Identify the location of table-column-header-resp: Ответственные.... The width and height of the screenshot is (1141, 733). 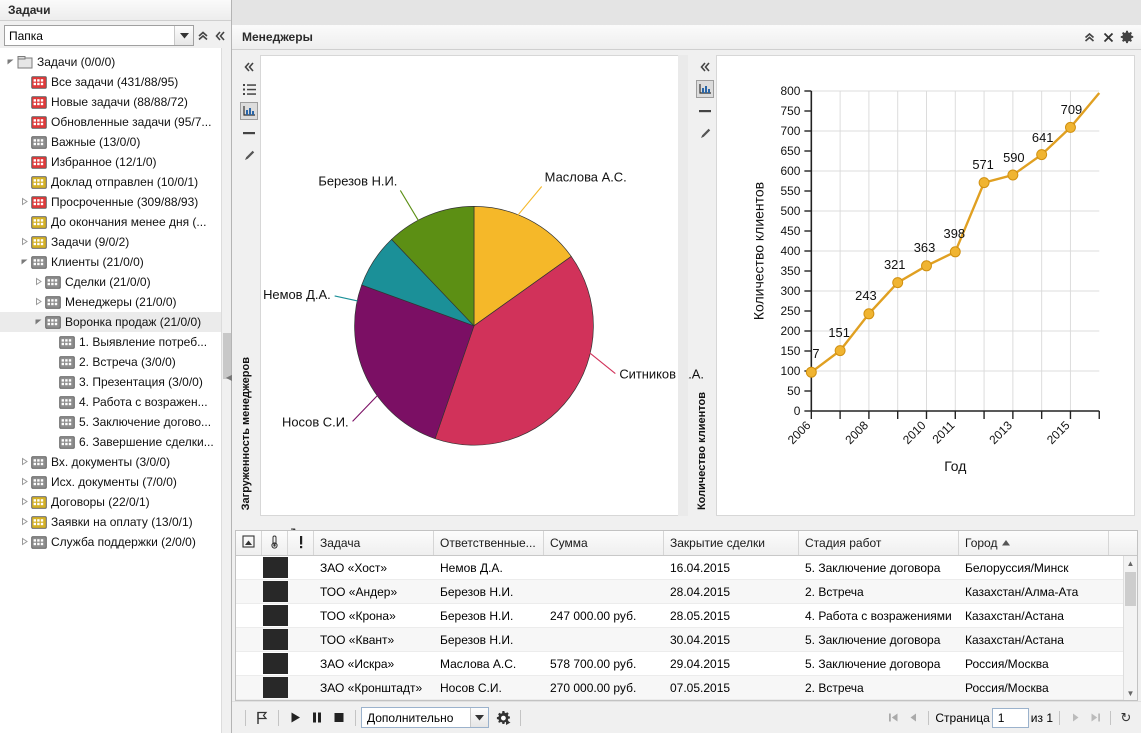
(489, 543).